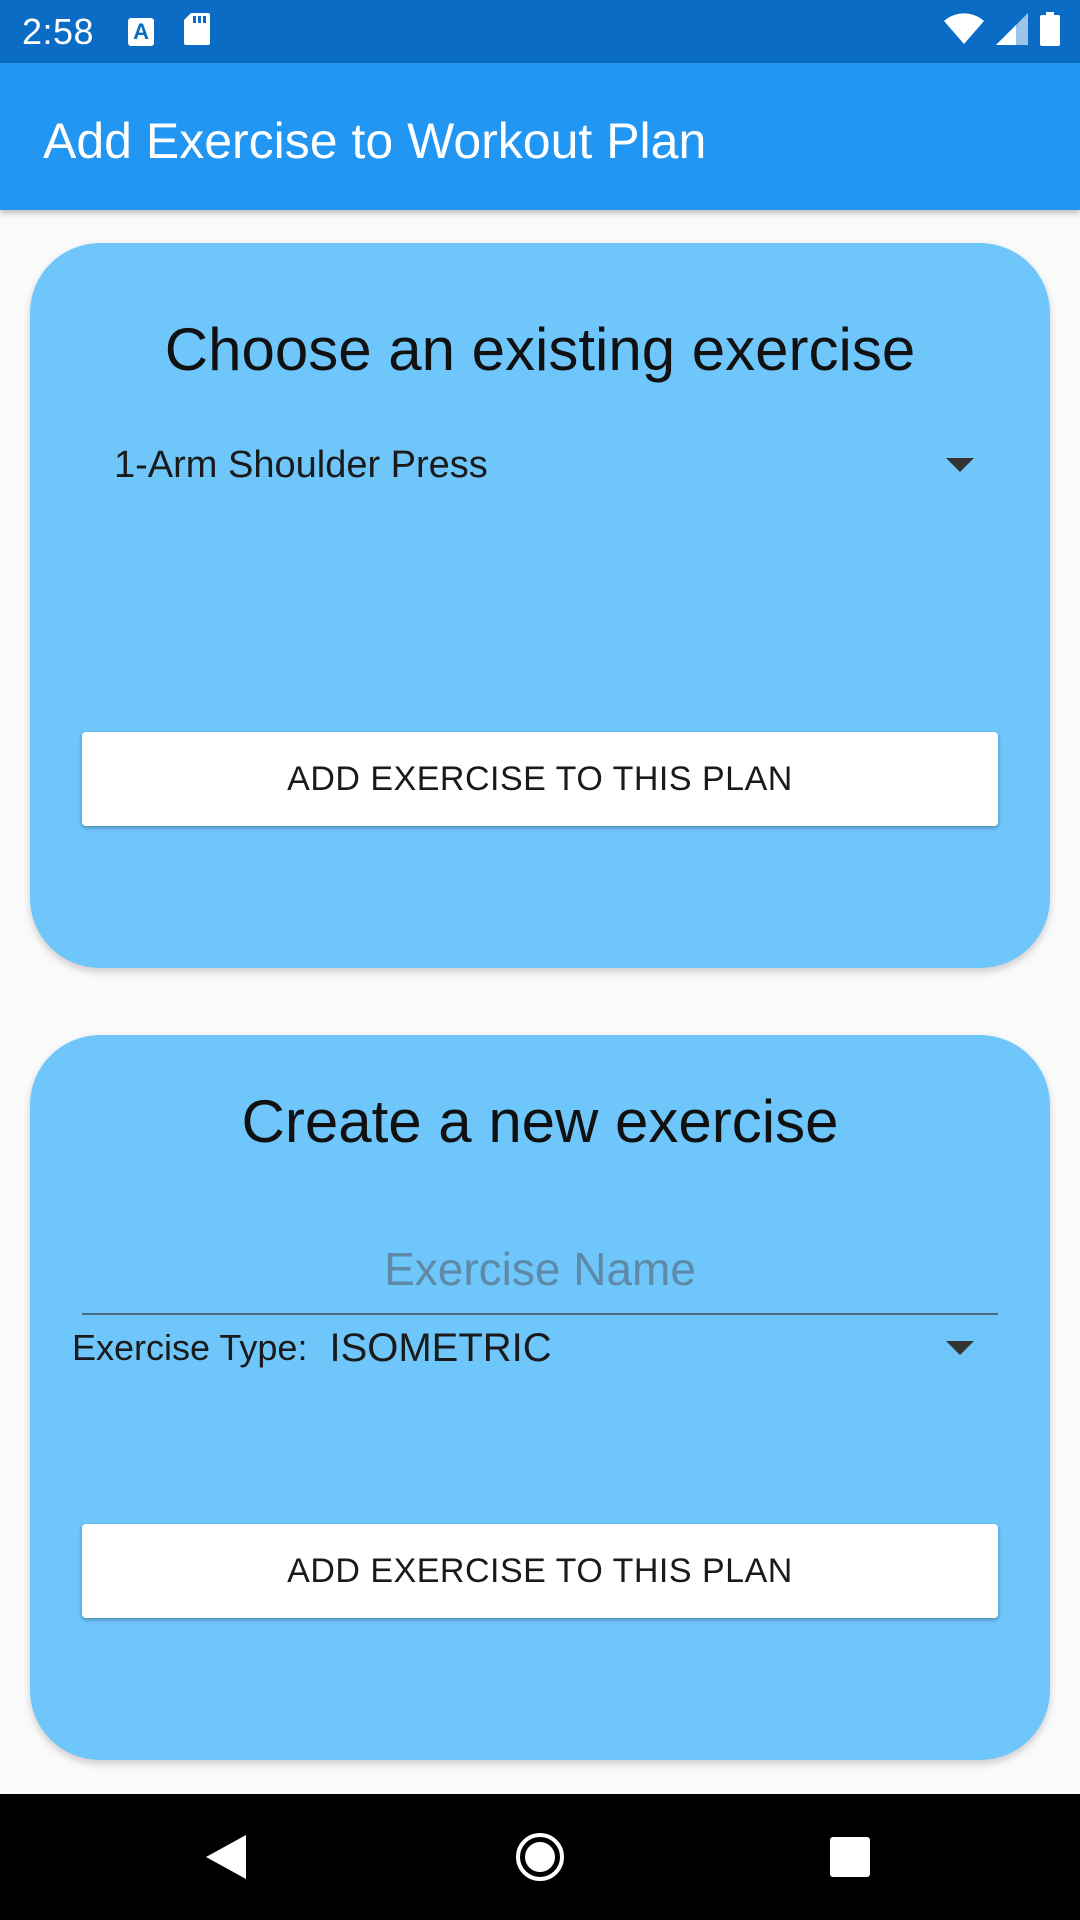 Image resolution: width=1080 pixels, height=1920 pixels. Describe the element at coordinates (190, 1347) in the screenshot. I see `exercise-type-label: Exercise Type:` at that location.